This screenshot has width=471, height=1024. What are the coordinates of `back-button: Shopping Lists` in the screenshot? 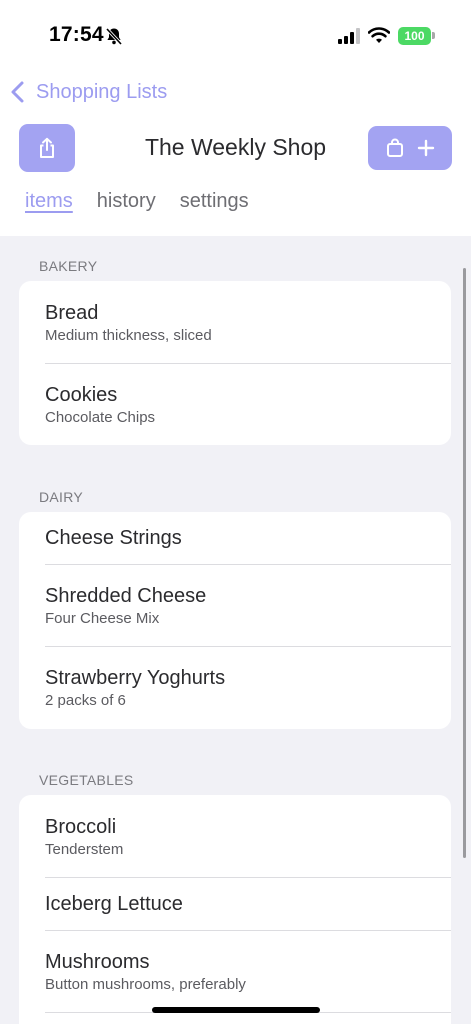 It's located at (87, 92).